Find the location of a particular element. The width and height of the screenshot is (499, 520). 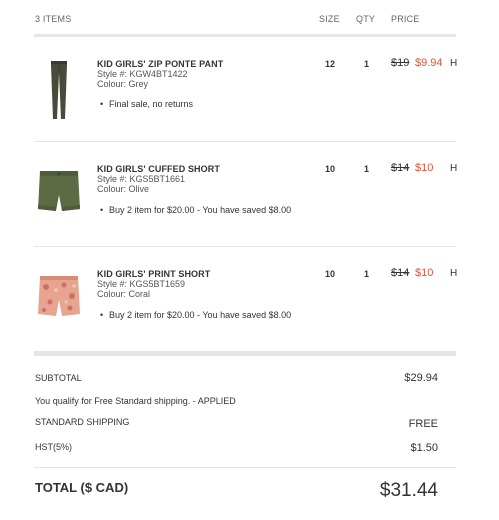

total-divider is located at coordinates (245, 467).